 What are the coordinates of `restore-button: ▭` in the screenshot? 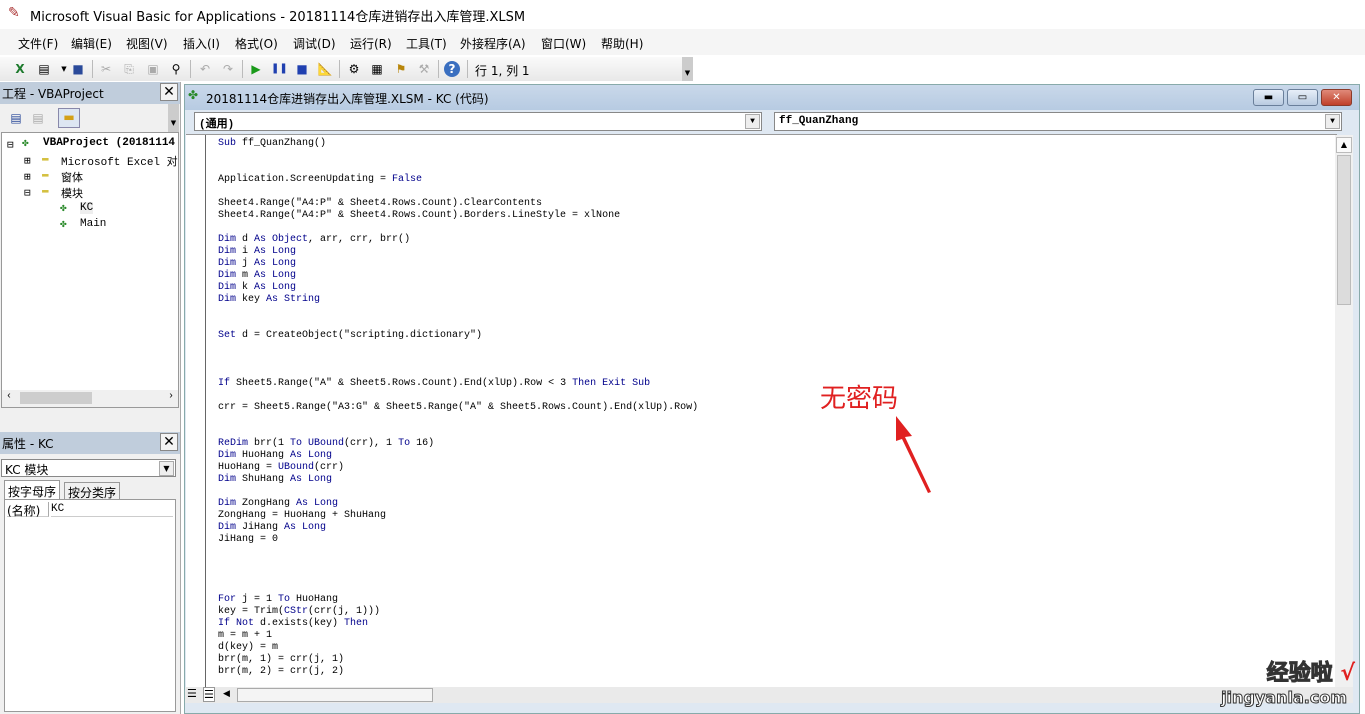 It's located at (1302, 97).